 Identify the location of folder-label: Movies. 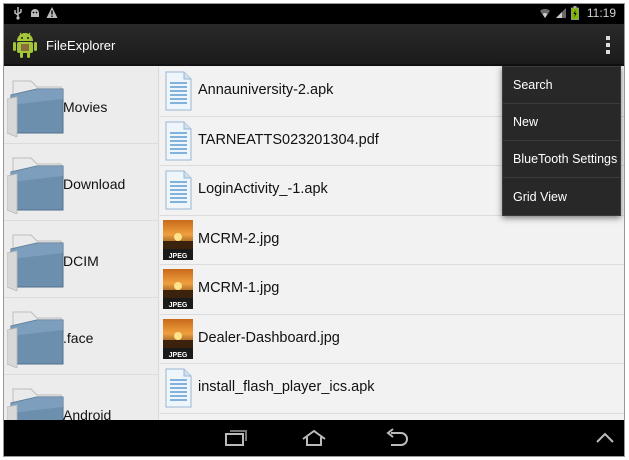
(85, 107).